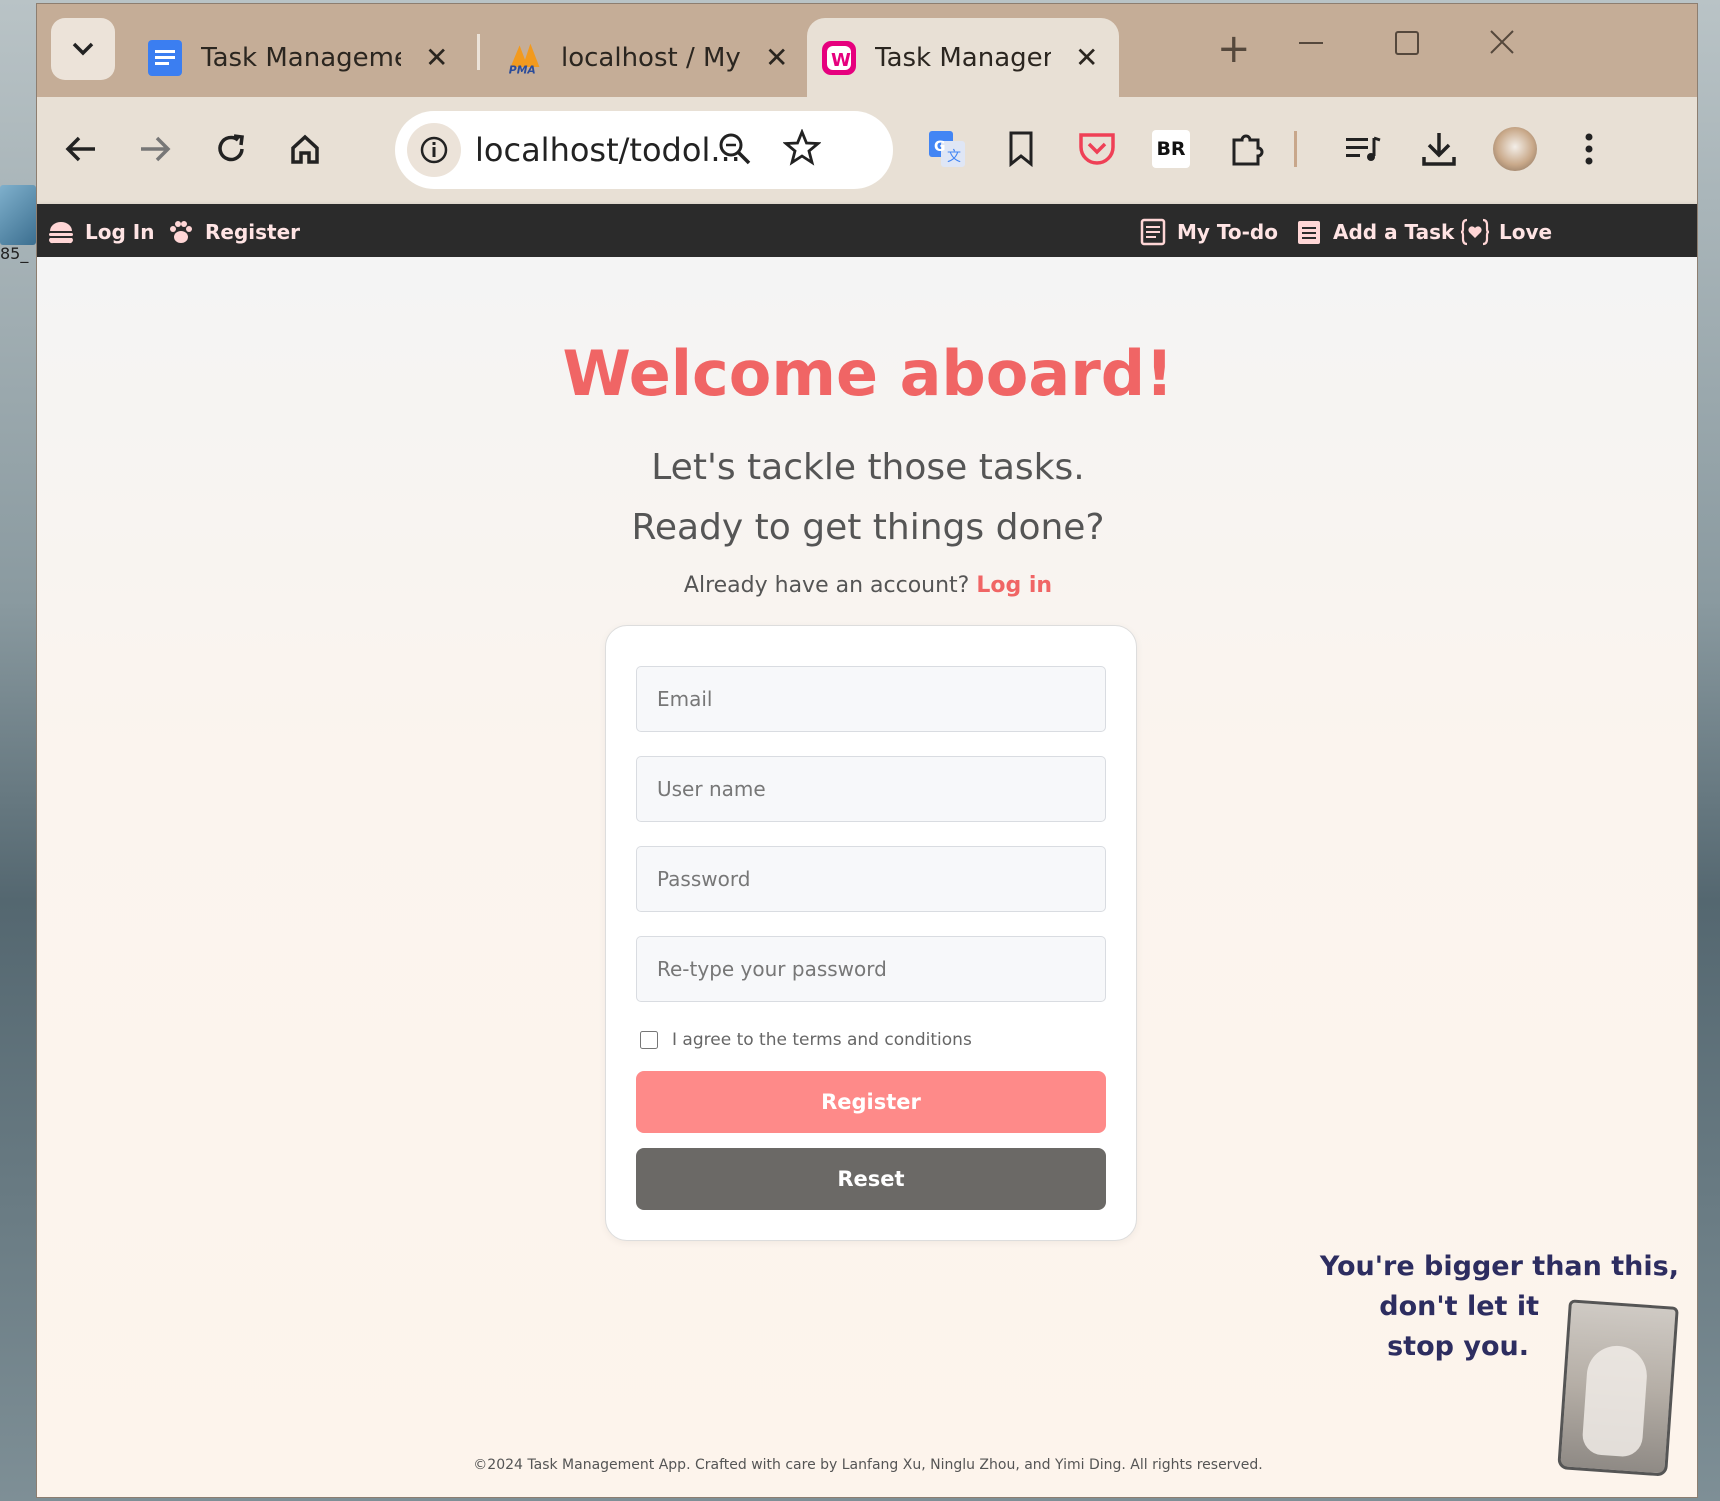  Describe the element at coordinates (940, 147) in the screenshot. I see `svg-text: G` at that location.